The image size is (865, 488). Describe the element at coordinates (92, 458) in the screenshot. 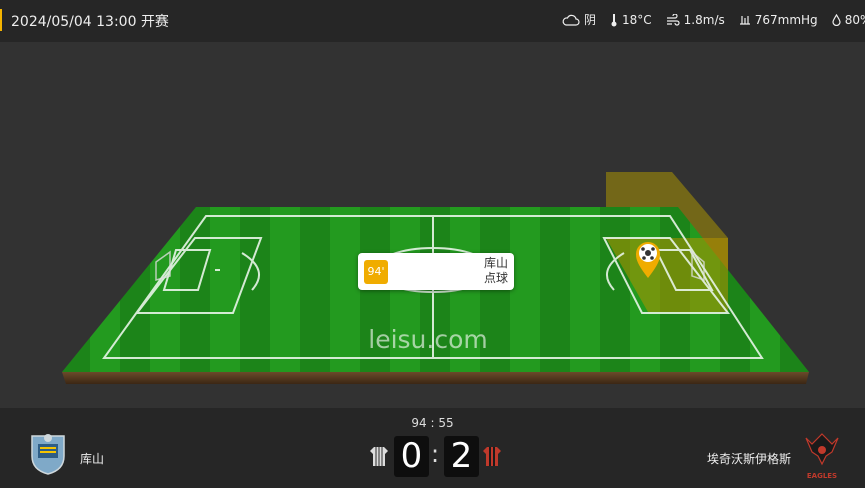

I see `home-team-name: 库山` at that location.